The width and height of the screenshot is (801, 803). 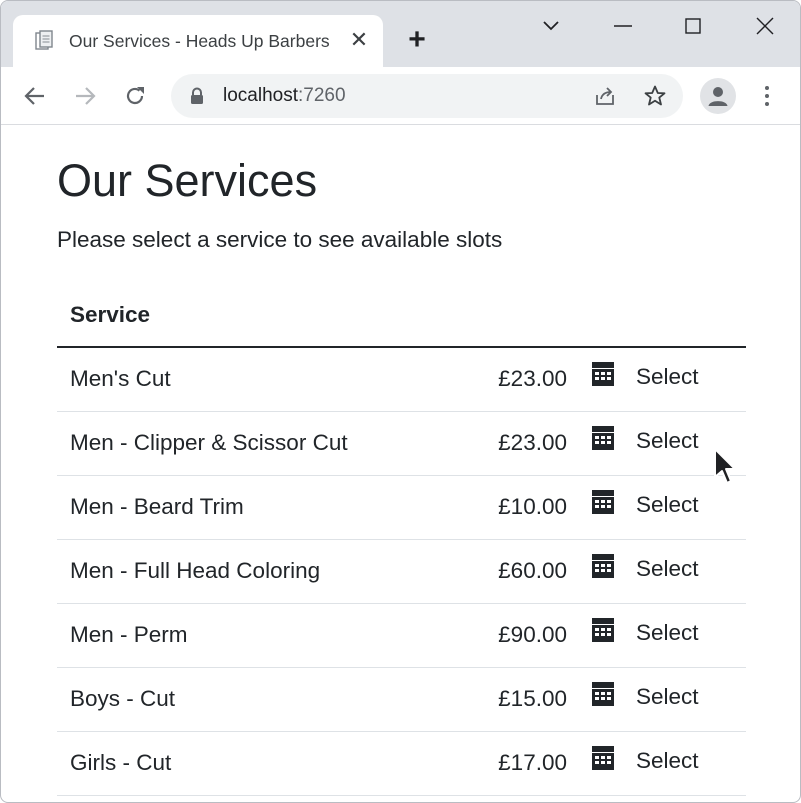 I want to click on browser-toolbar: localhost:7260, so click(x=400, y=96).